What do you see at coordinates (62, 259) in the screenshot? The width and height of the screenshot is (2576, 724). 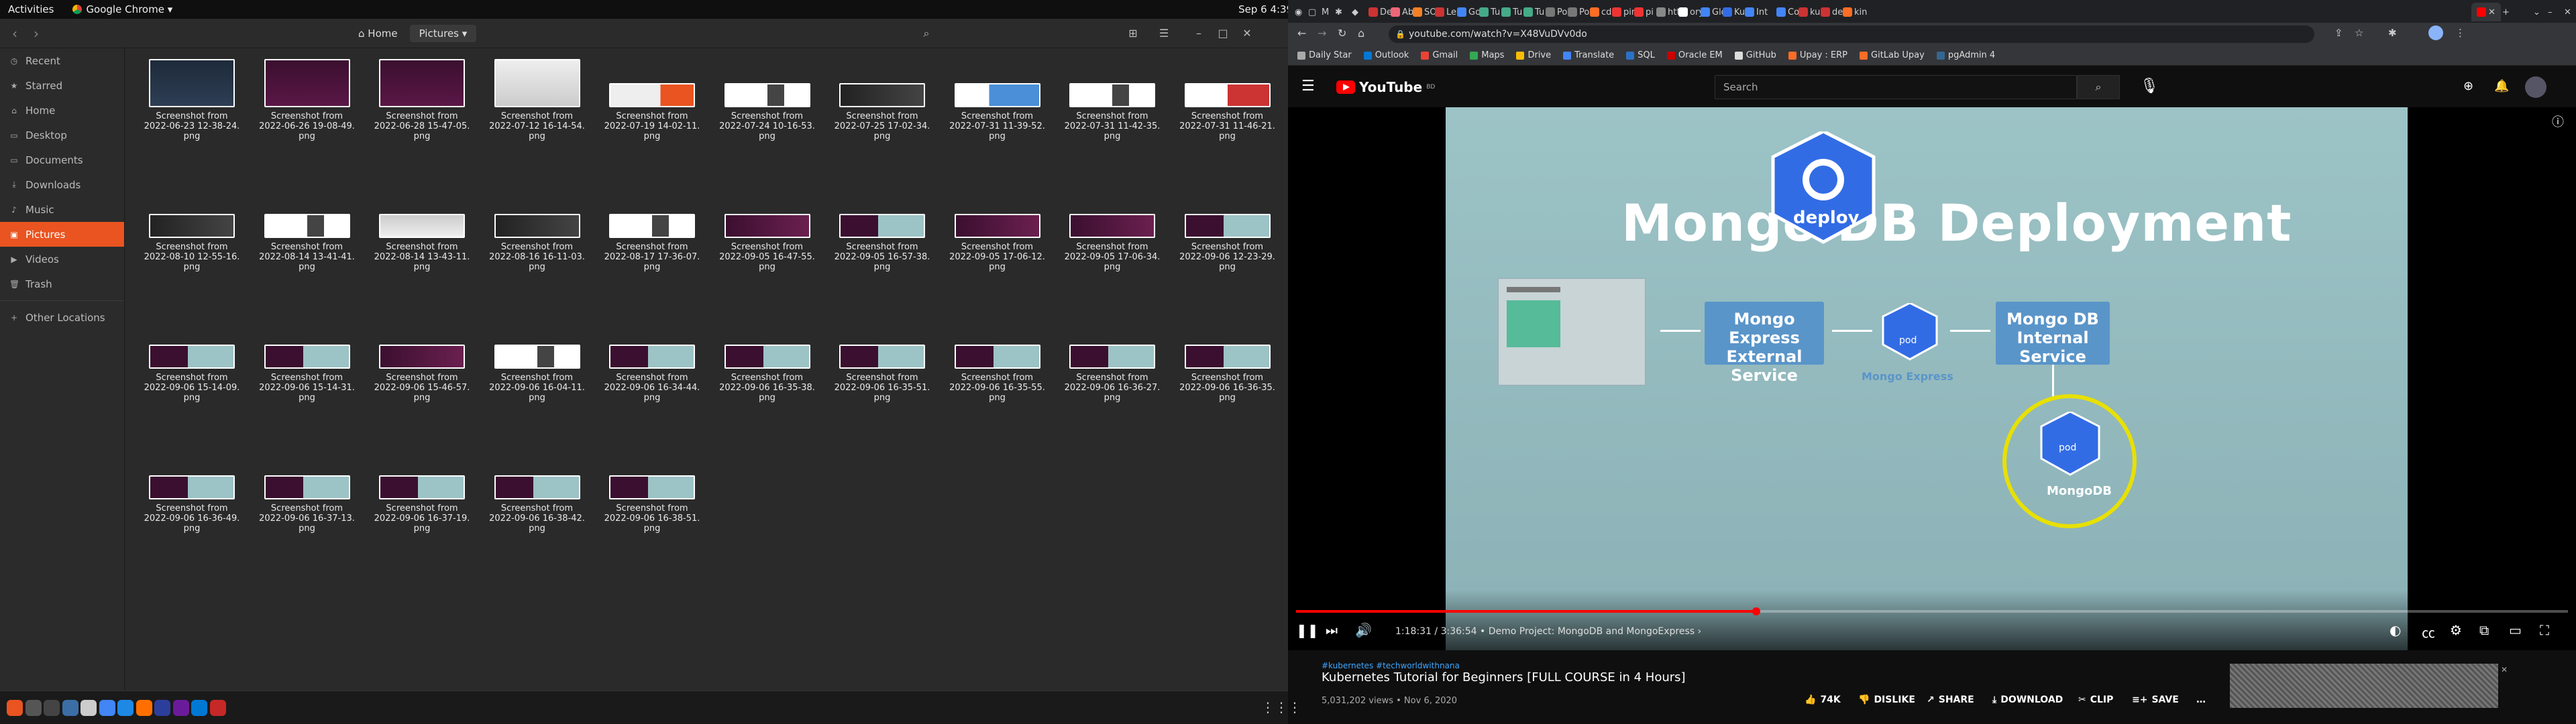 I see `sidebar-item-videos: ▶ Videos` at bounding box center [62, 259].